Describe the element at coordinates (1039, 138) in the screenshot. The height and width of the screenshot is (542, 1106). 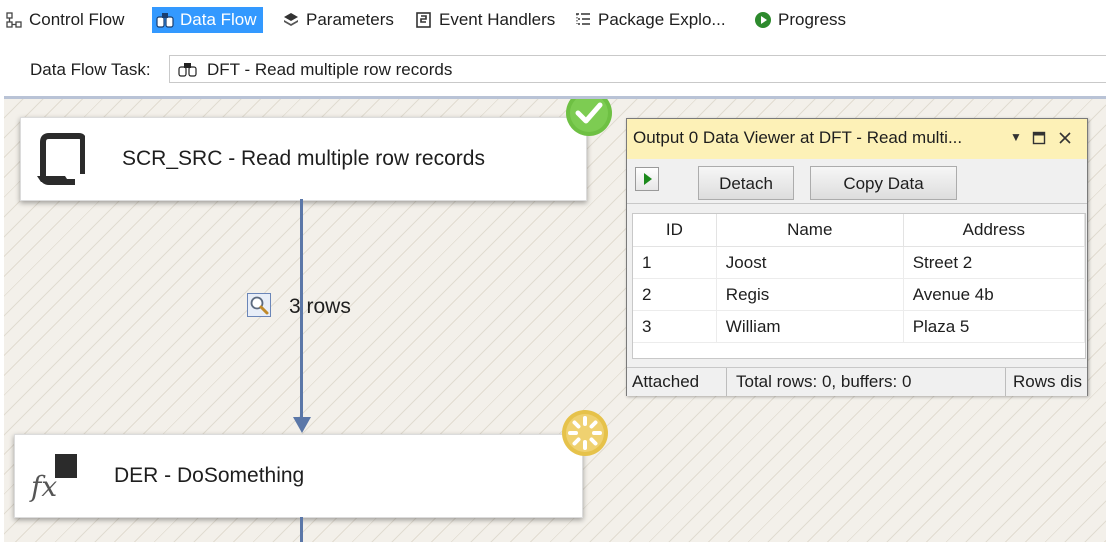
I see `maximize-icon` at that location.